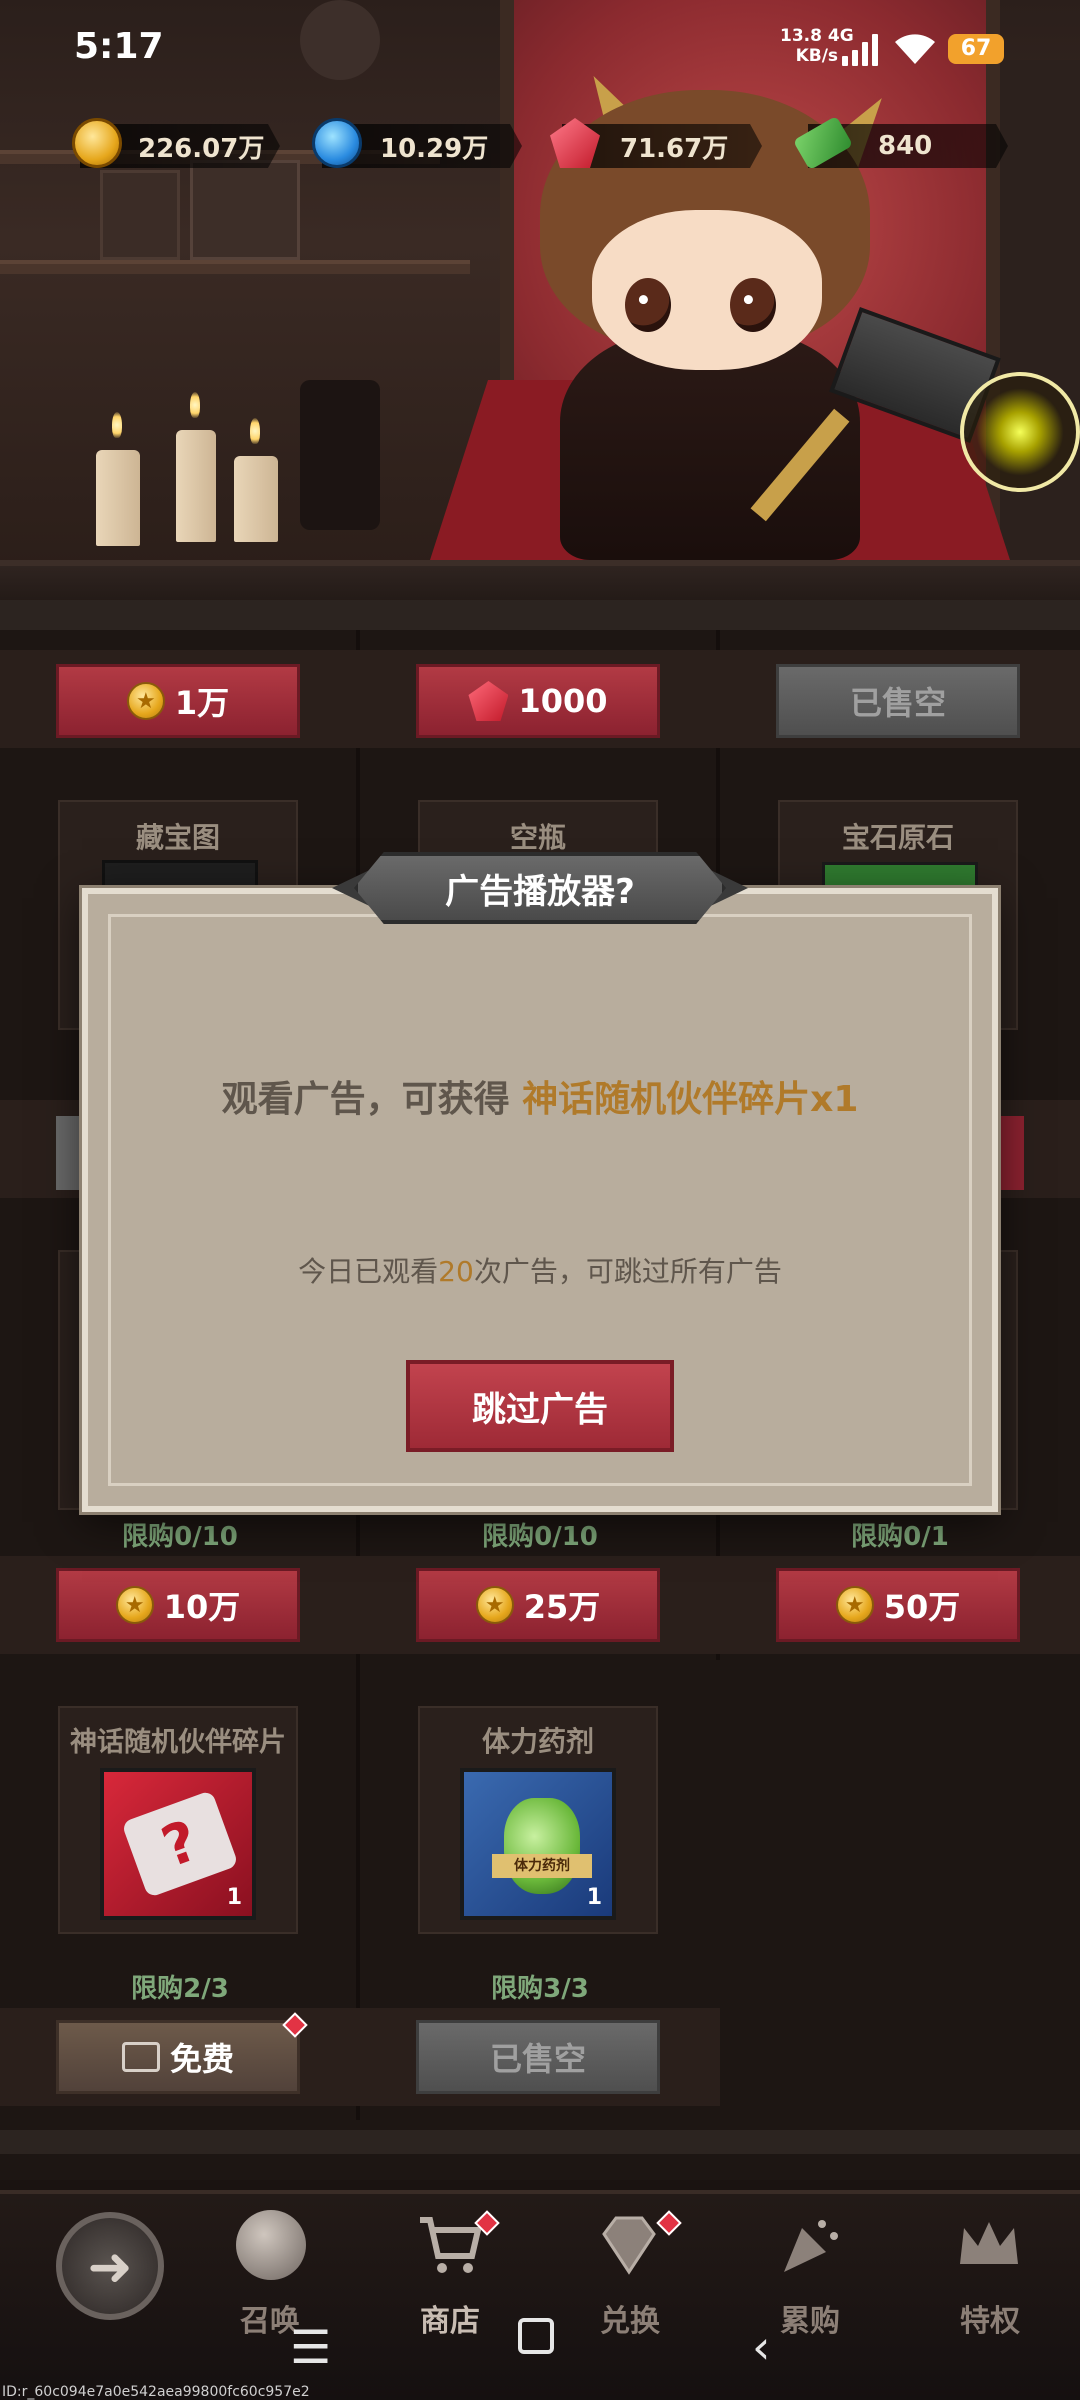  Describe the element at coordinates (536, 2336) in the screenshot. I see `home-icon` at that location.